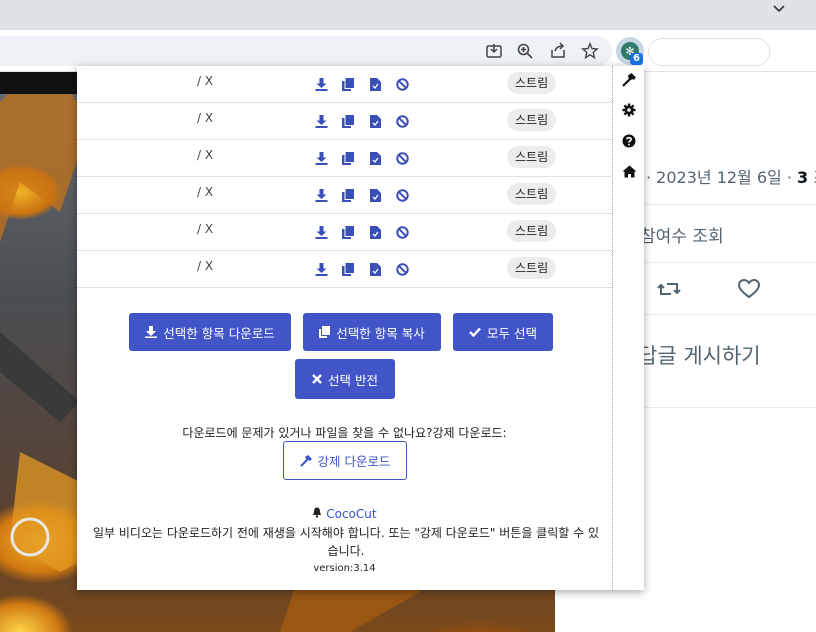  I want to click on select-all-label: 모두 선택, so click(512, 333).